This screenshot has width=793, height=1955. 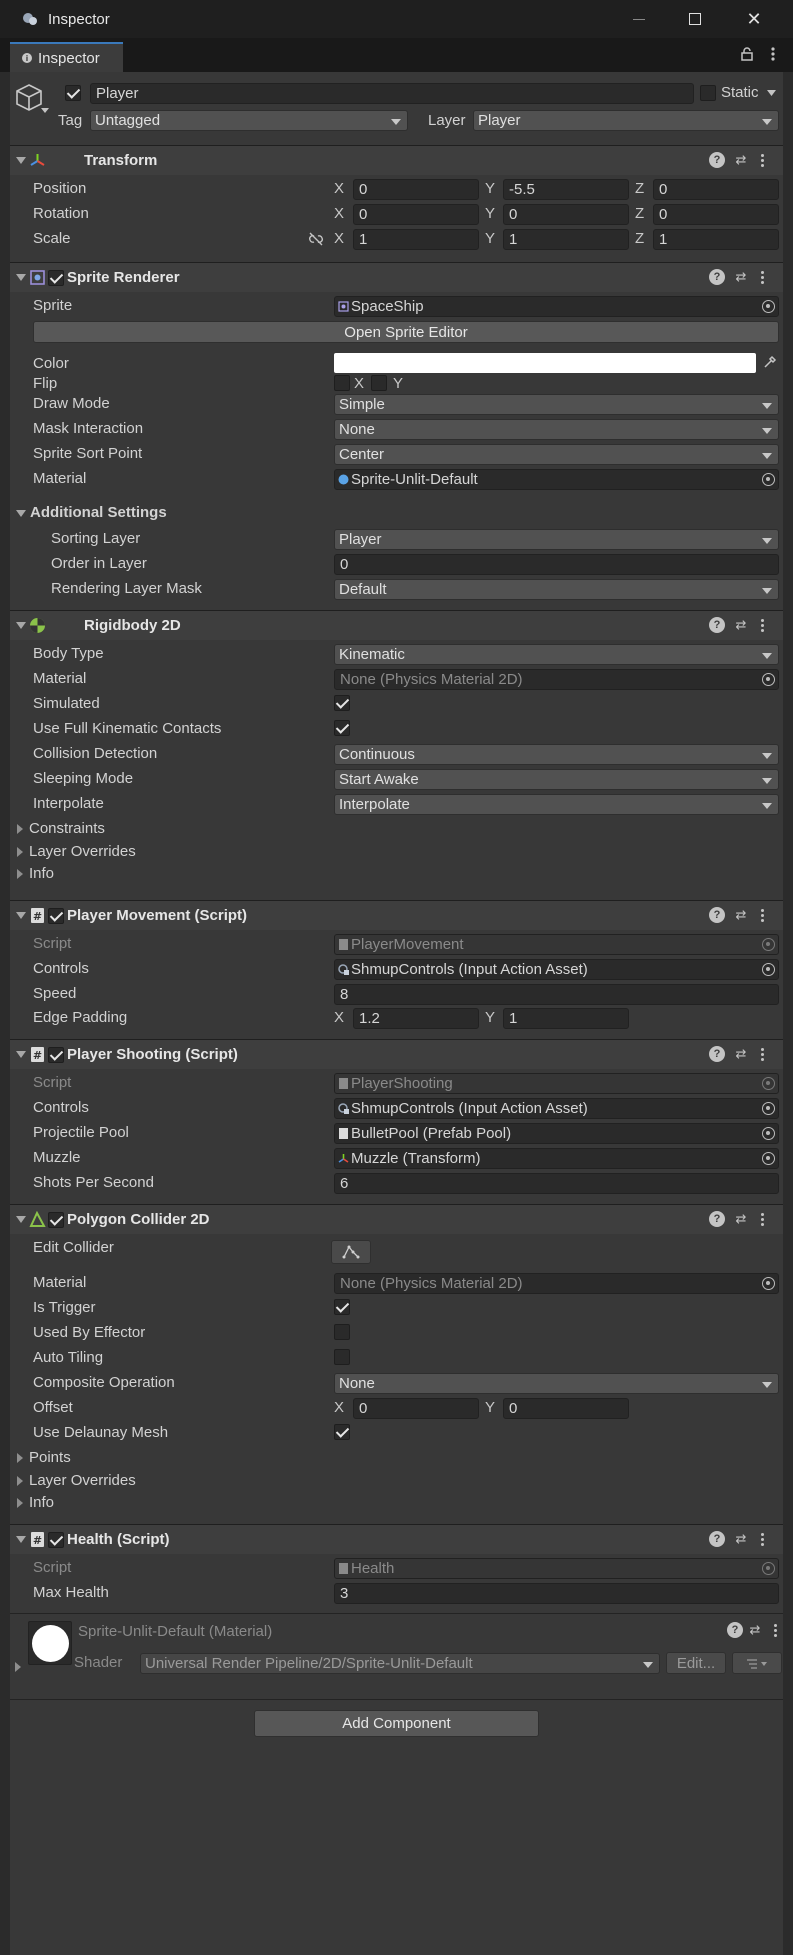 I want to click on polygon-collider-header: Polygon Collider 2D ? ⇄, so click(x=396, y=1219).